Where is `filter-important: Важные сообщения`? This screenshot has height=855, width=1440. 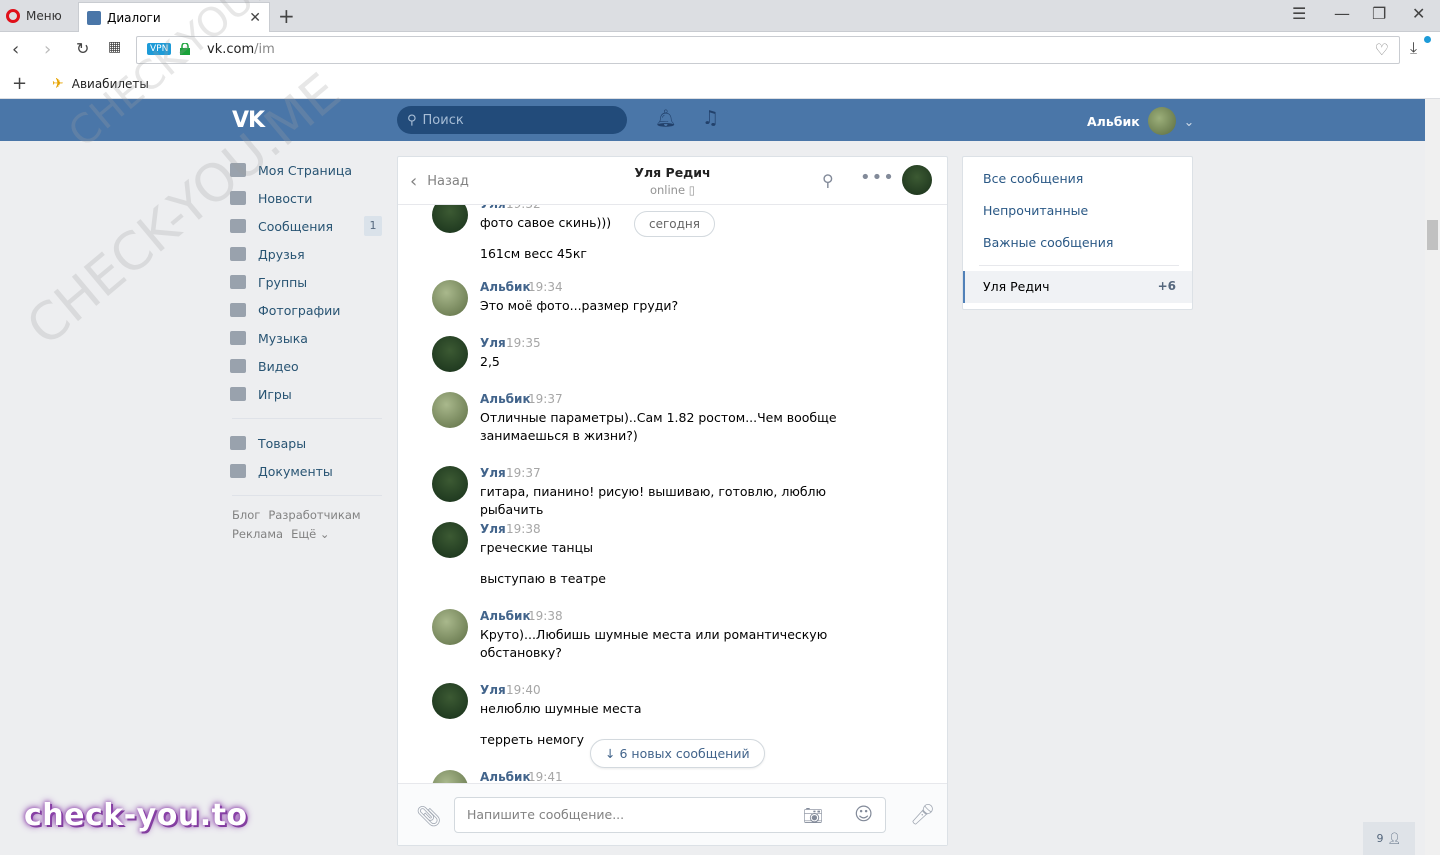
filter-important: Важные сообщения is located at coordinates (1048, 242).